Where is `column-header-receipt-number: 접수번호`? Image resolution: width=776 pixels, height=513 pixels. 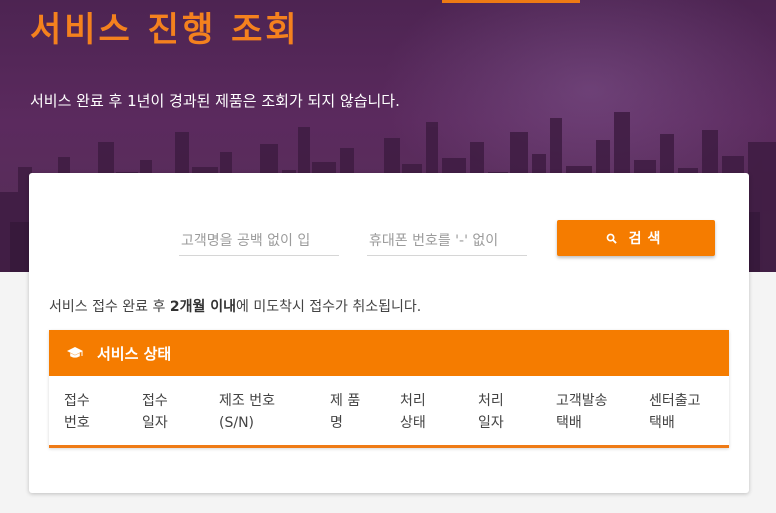
column-header-receipt-number: 접수번호 is located at coordinates (77, 412).